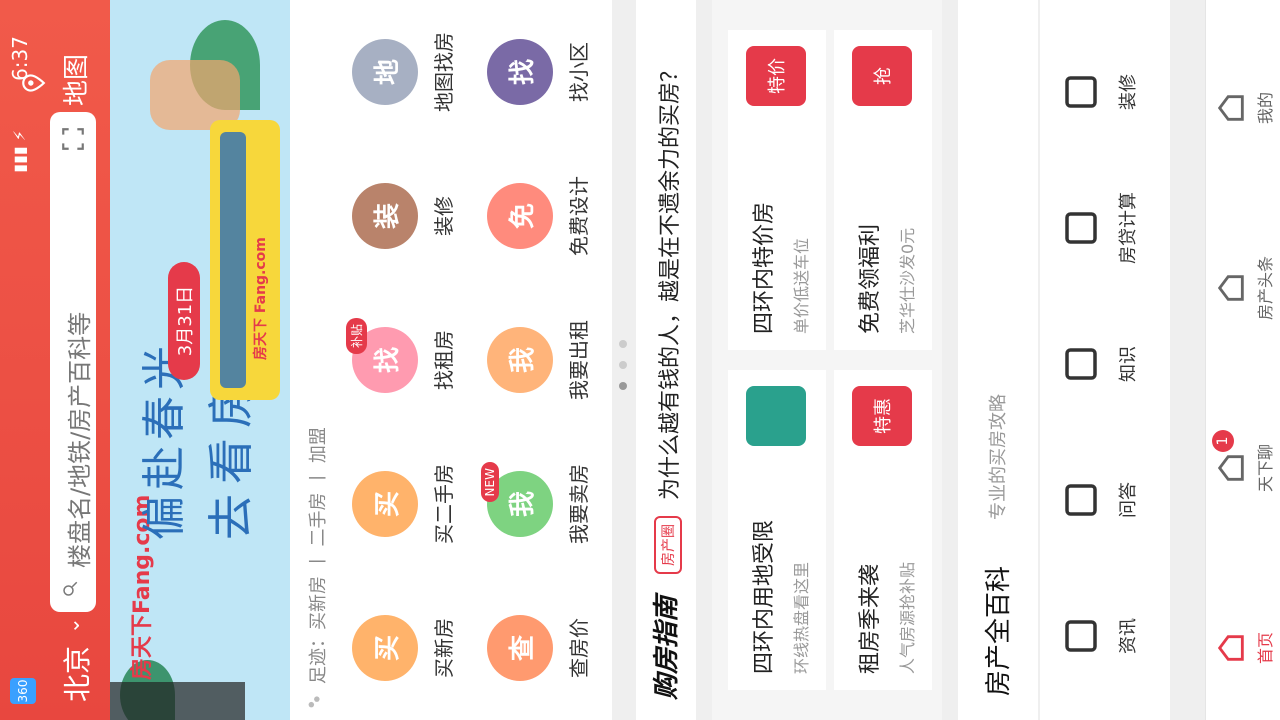 Image resolution: width=1280 pixels, height=720 pixels. I want to click on promo-card: 四环内用地受限 环线热盘看这里, so click(777, 530).